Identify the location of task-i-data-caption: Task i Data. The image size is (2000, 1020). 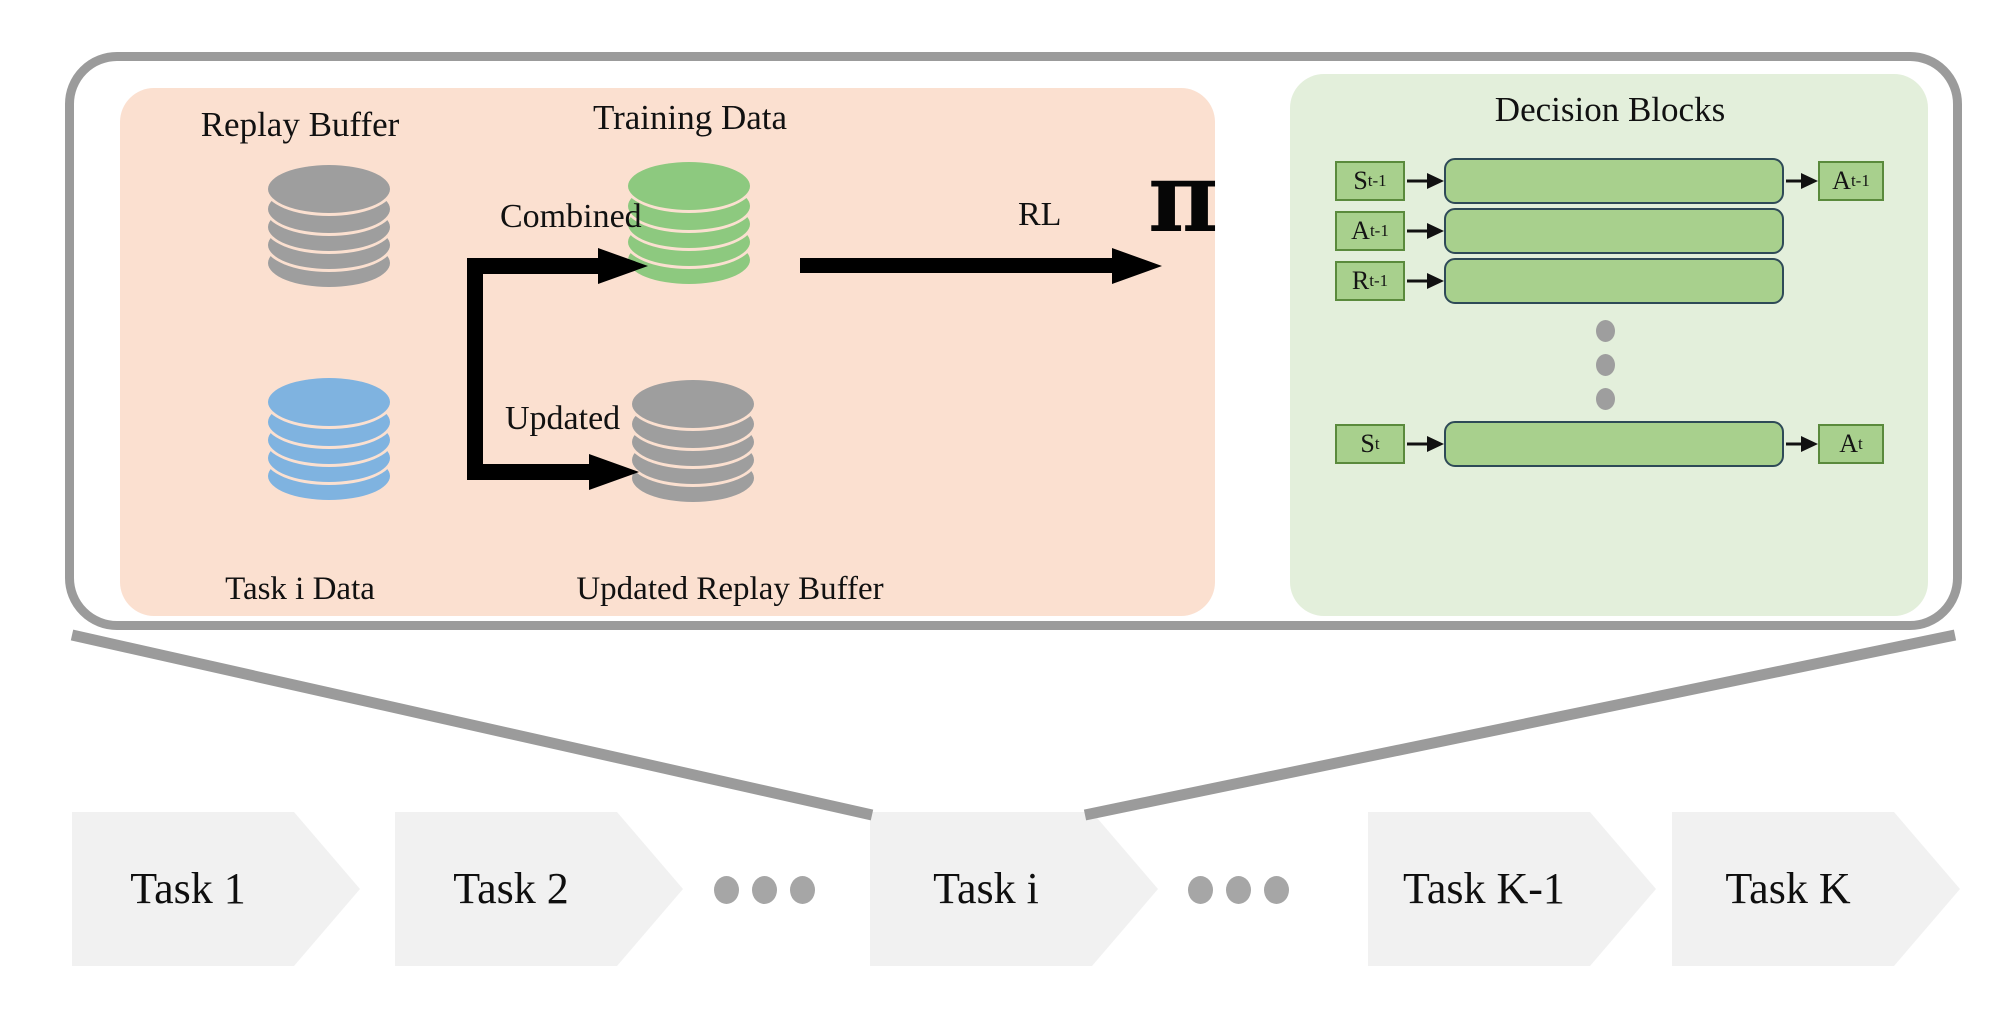
(300, 589).